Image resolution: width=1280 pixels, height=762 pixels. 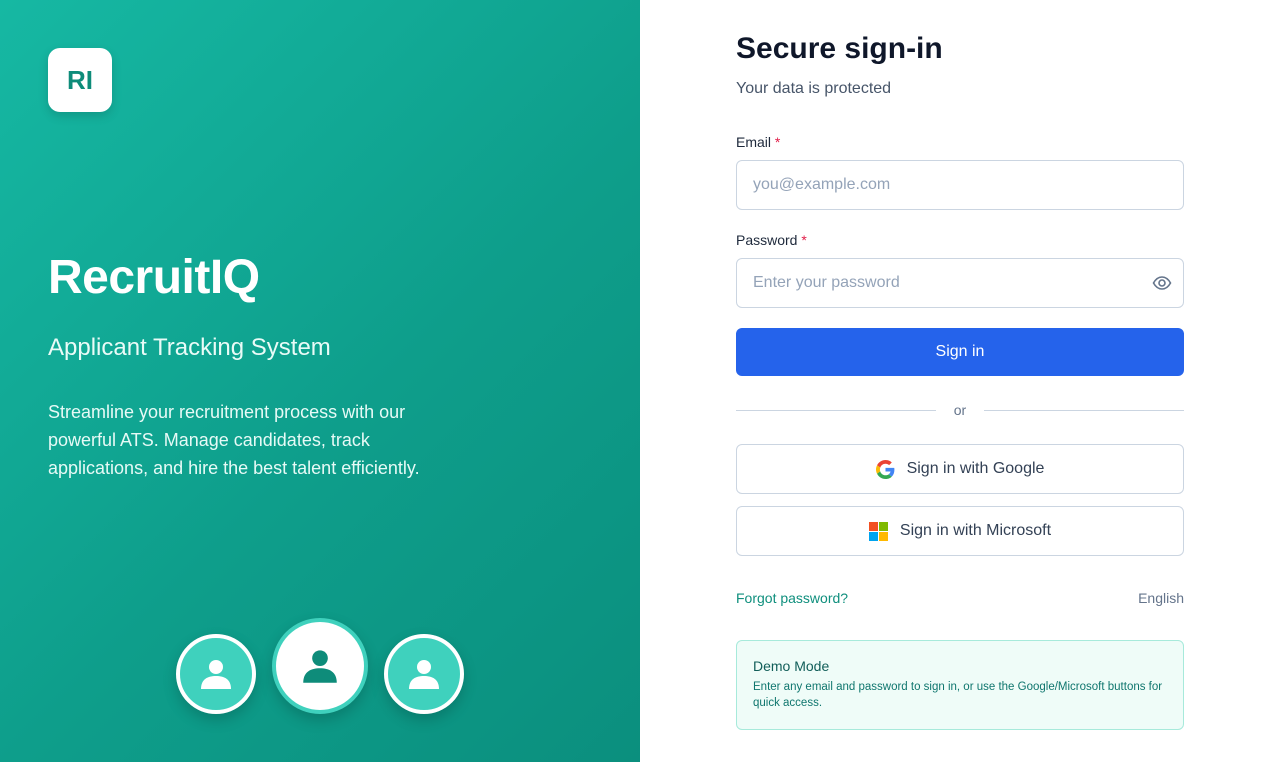 What do you see at coordinates (975, 530) in the screenshot?
I see `microsoft-sign-in-label: Sign in with Microsoft` at bounding box center [975, 530].